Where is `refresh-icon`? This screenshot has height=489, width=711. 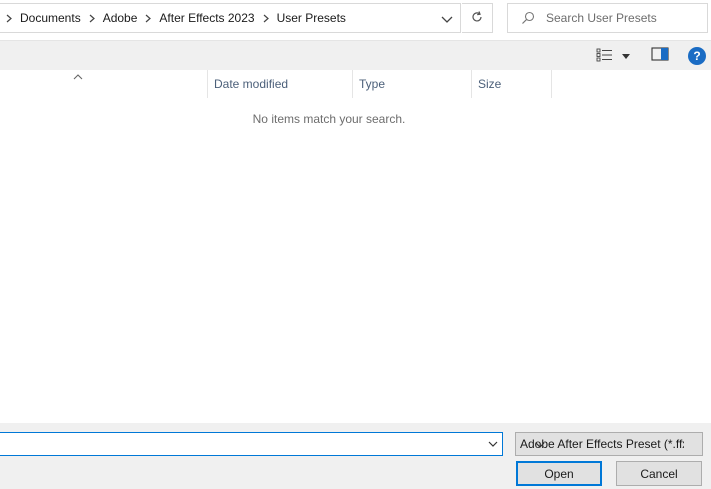
refresh-icon is located at coordinates (477, 18).